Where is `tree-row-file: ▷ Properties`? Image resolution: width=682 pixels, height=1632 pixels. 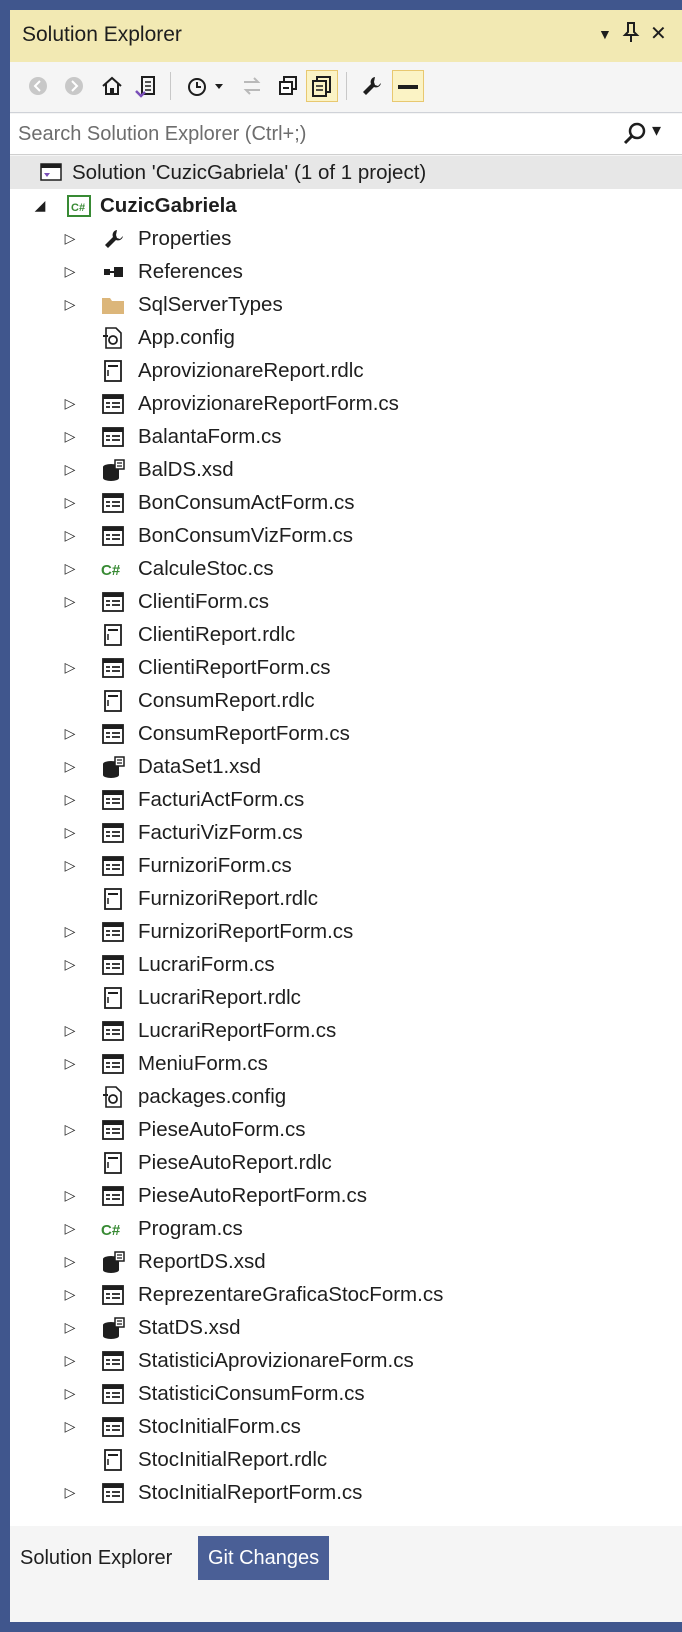
tree-row-file: ▷ Properties is located at coordinates (346, 238).